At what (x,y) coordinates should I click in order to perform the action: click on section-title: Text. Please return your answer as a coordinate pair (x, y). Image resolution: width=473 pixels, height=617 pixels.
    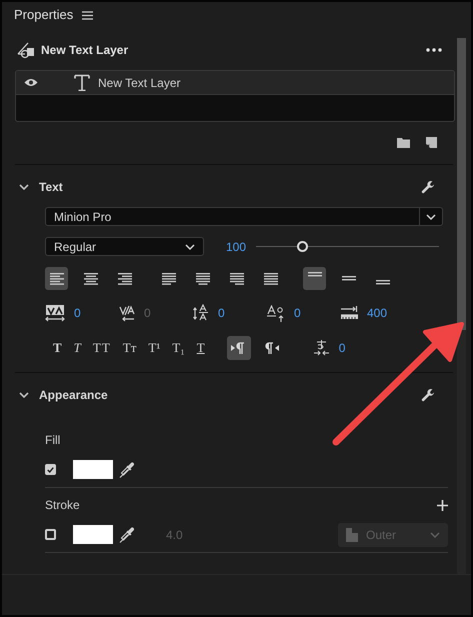
    Looking at the image, I should click on (51, 187).